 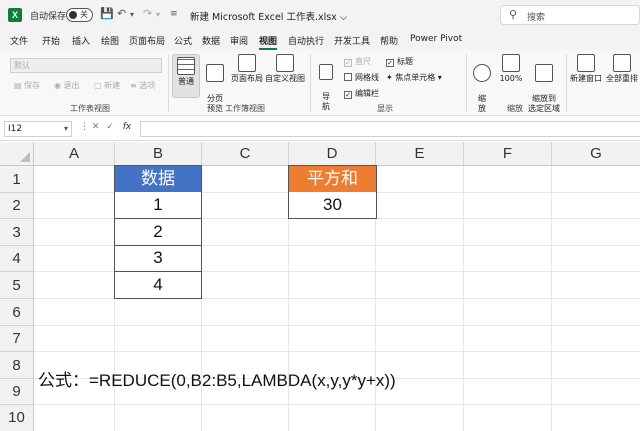 I want to click on cell-b4: 3, so click(x=158, y=259).